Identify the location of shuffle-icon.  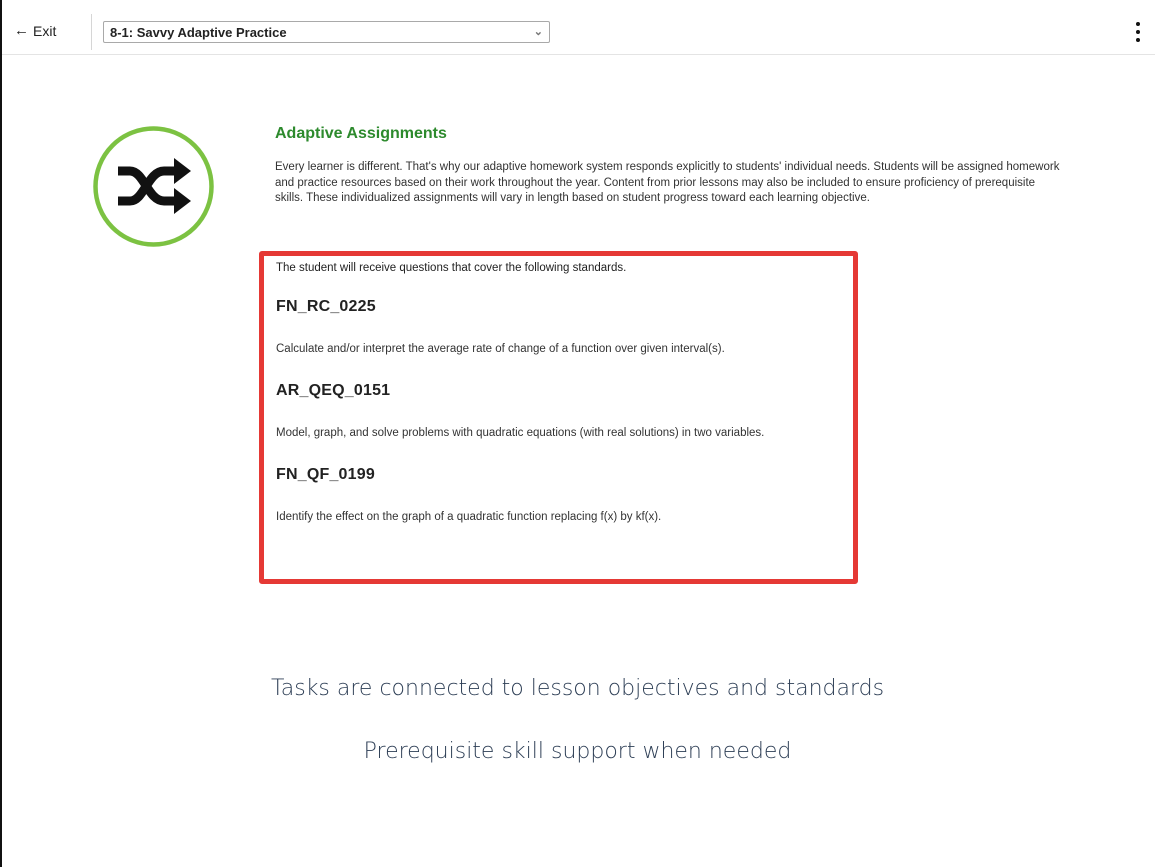
(153, 186).